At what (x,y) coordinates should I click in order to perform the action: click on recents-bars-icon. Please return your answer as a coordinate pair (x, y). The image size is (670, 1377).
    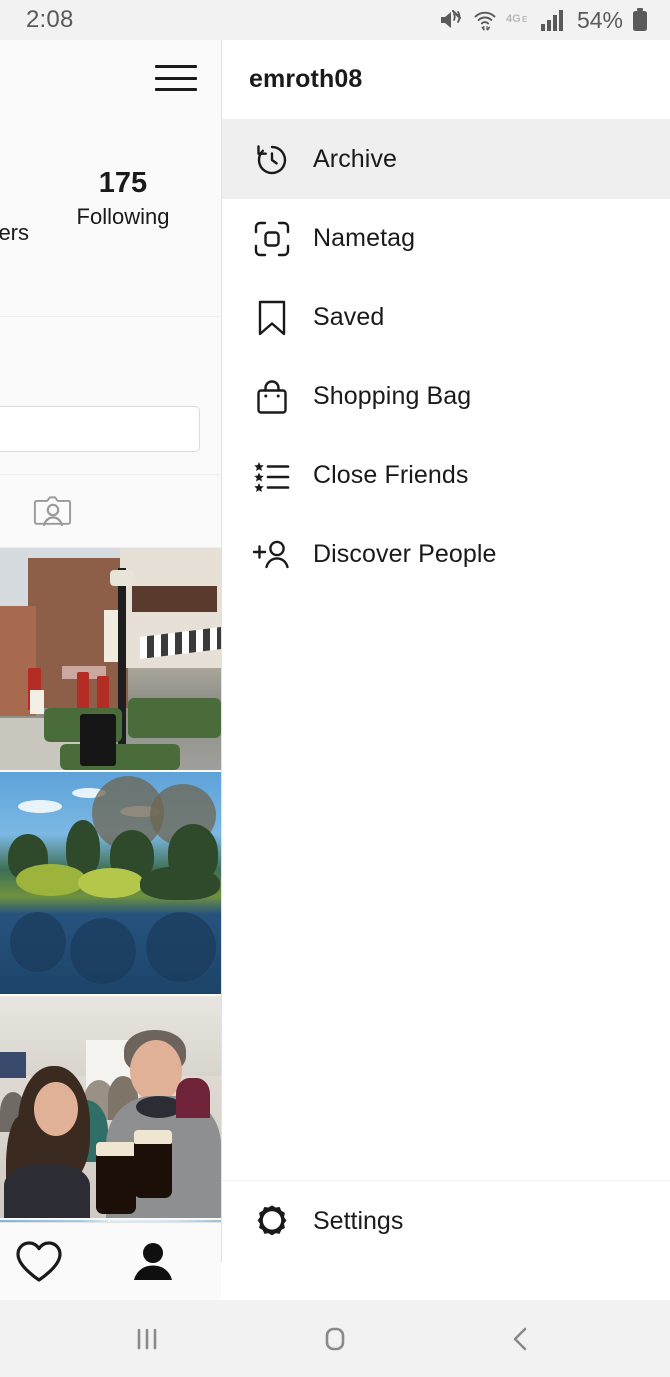
    Looking at the image, I should click on (147, 1338).